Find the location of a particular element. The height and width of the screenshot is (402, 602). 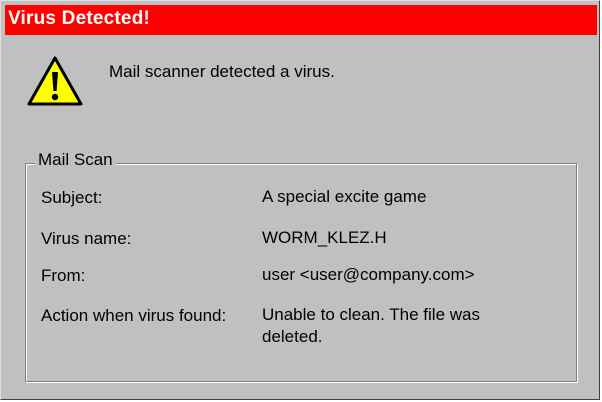

action-value: Unable to clean. The file was deleted. is located at coordinates (371, 325).